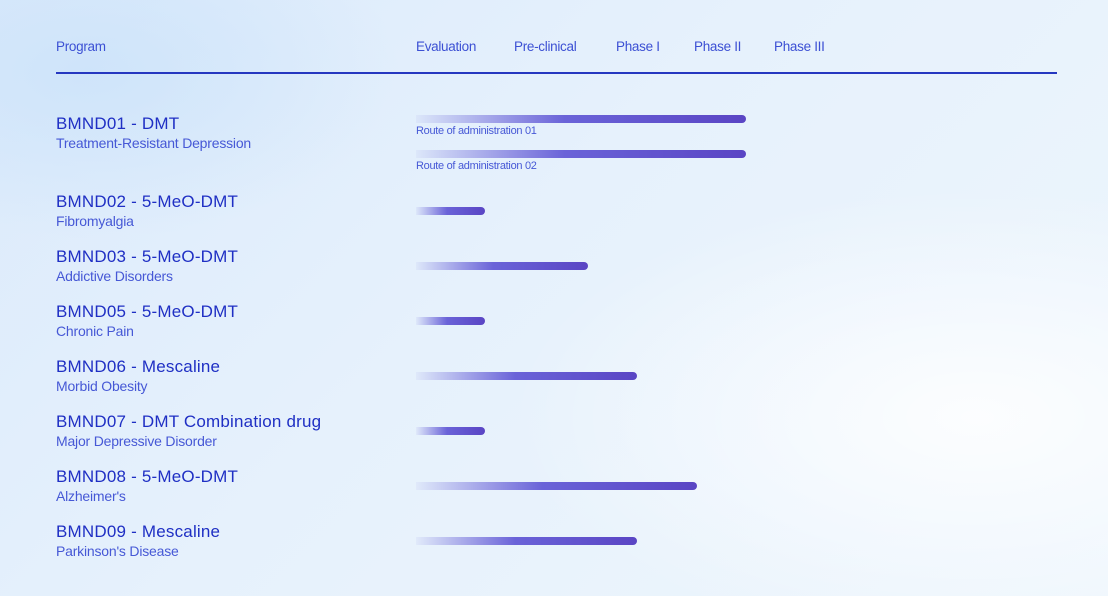 The image size is (1108, 596). Describe the element at coordinates (526, 541) in the screenshot. I see `progress-bar-bmnd09` at that location.